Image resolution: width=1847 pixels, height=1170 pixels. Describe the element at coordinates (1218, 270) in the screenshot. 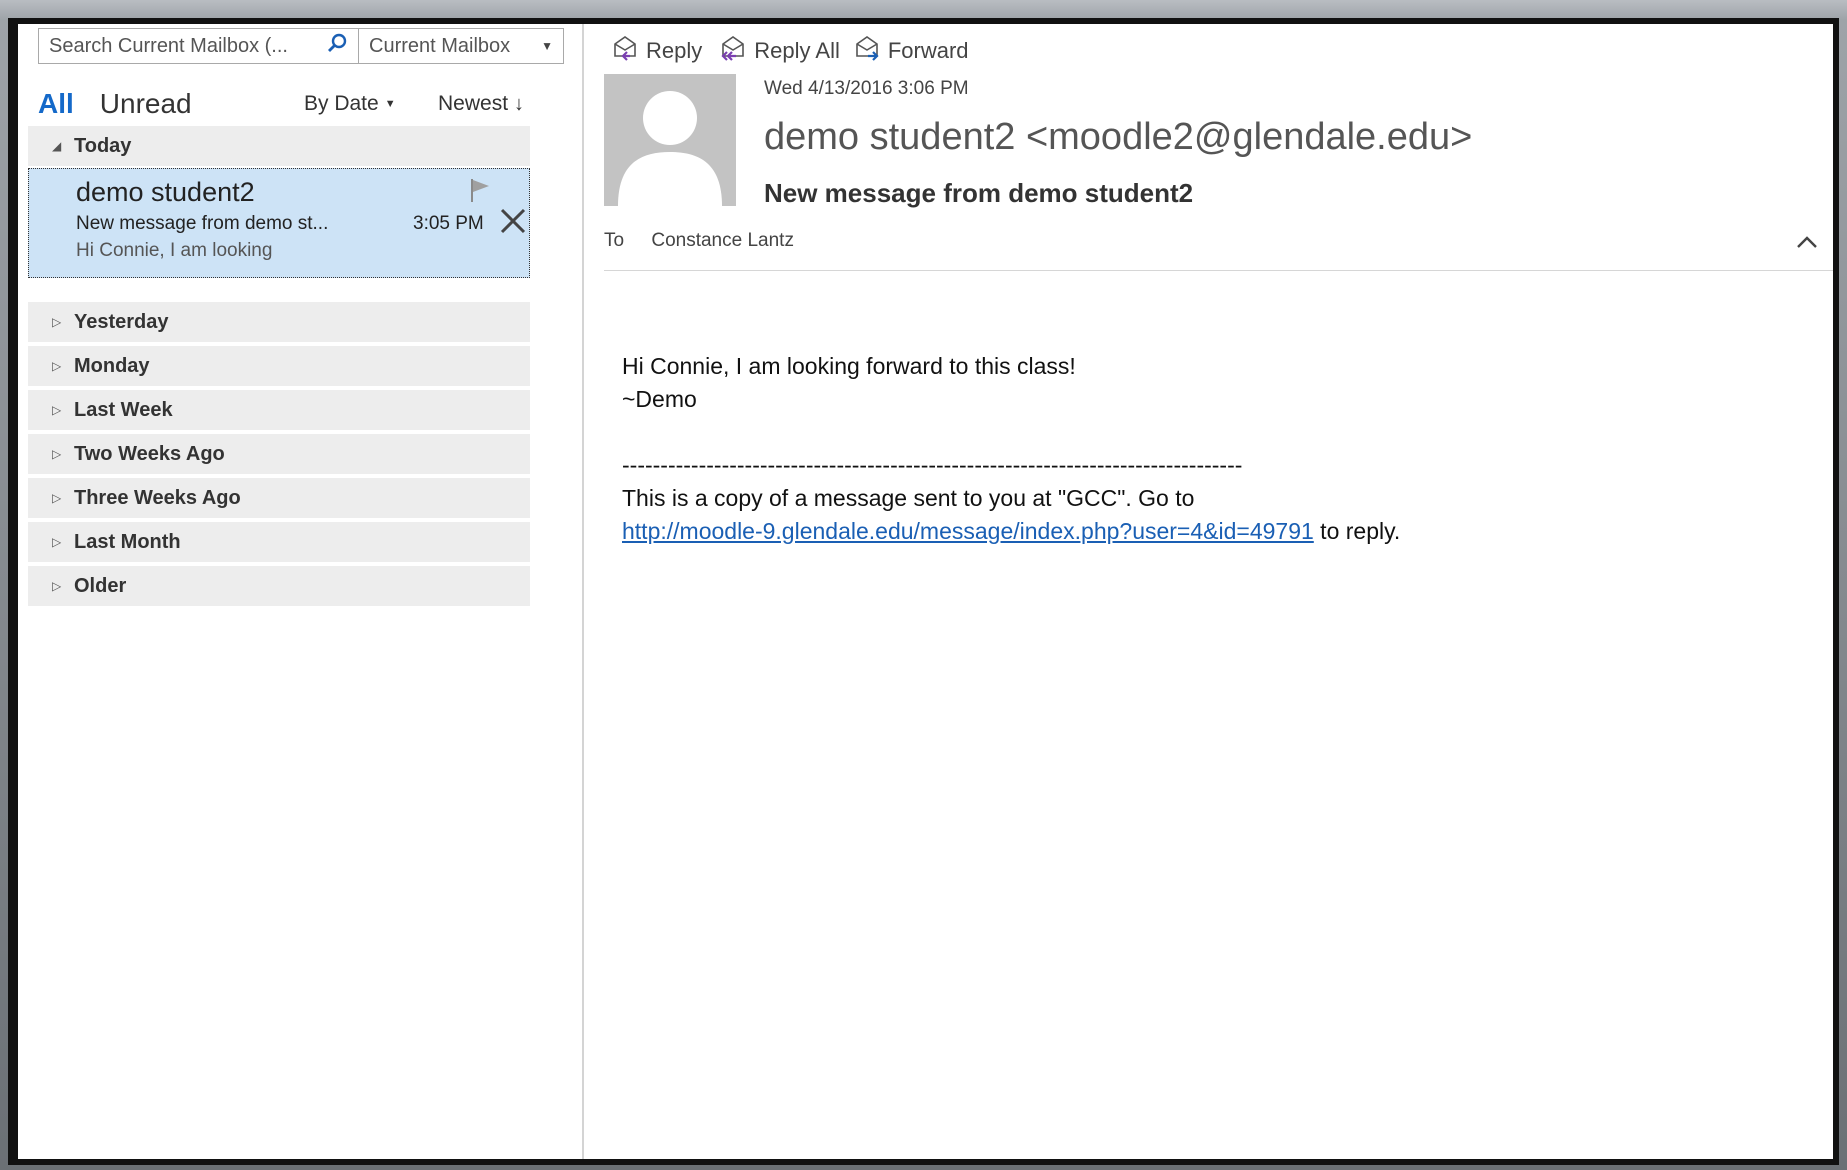

I see `header-divider` at that location.